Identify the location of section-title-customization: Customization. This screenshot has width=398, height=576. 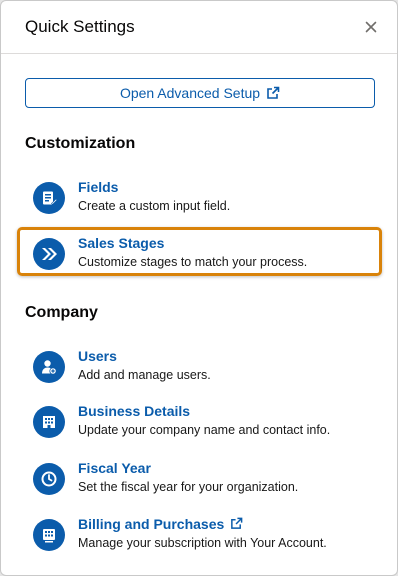
(80, 143).